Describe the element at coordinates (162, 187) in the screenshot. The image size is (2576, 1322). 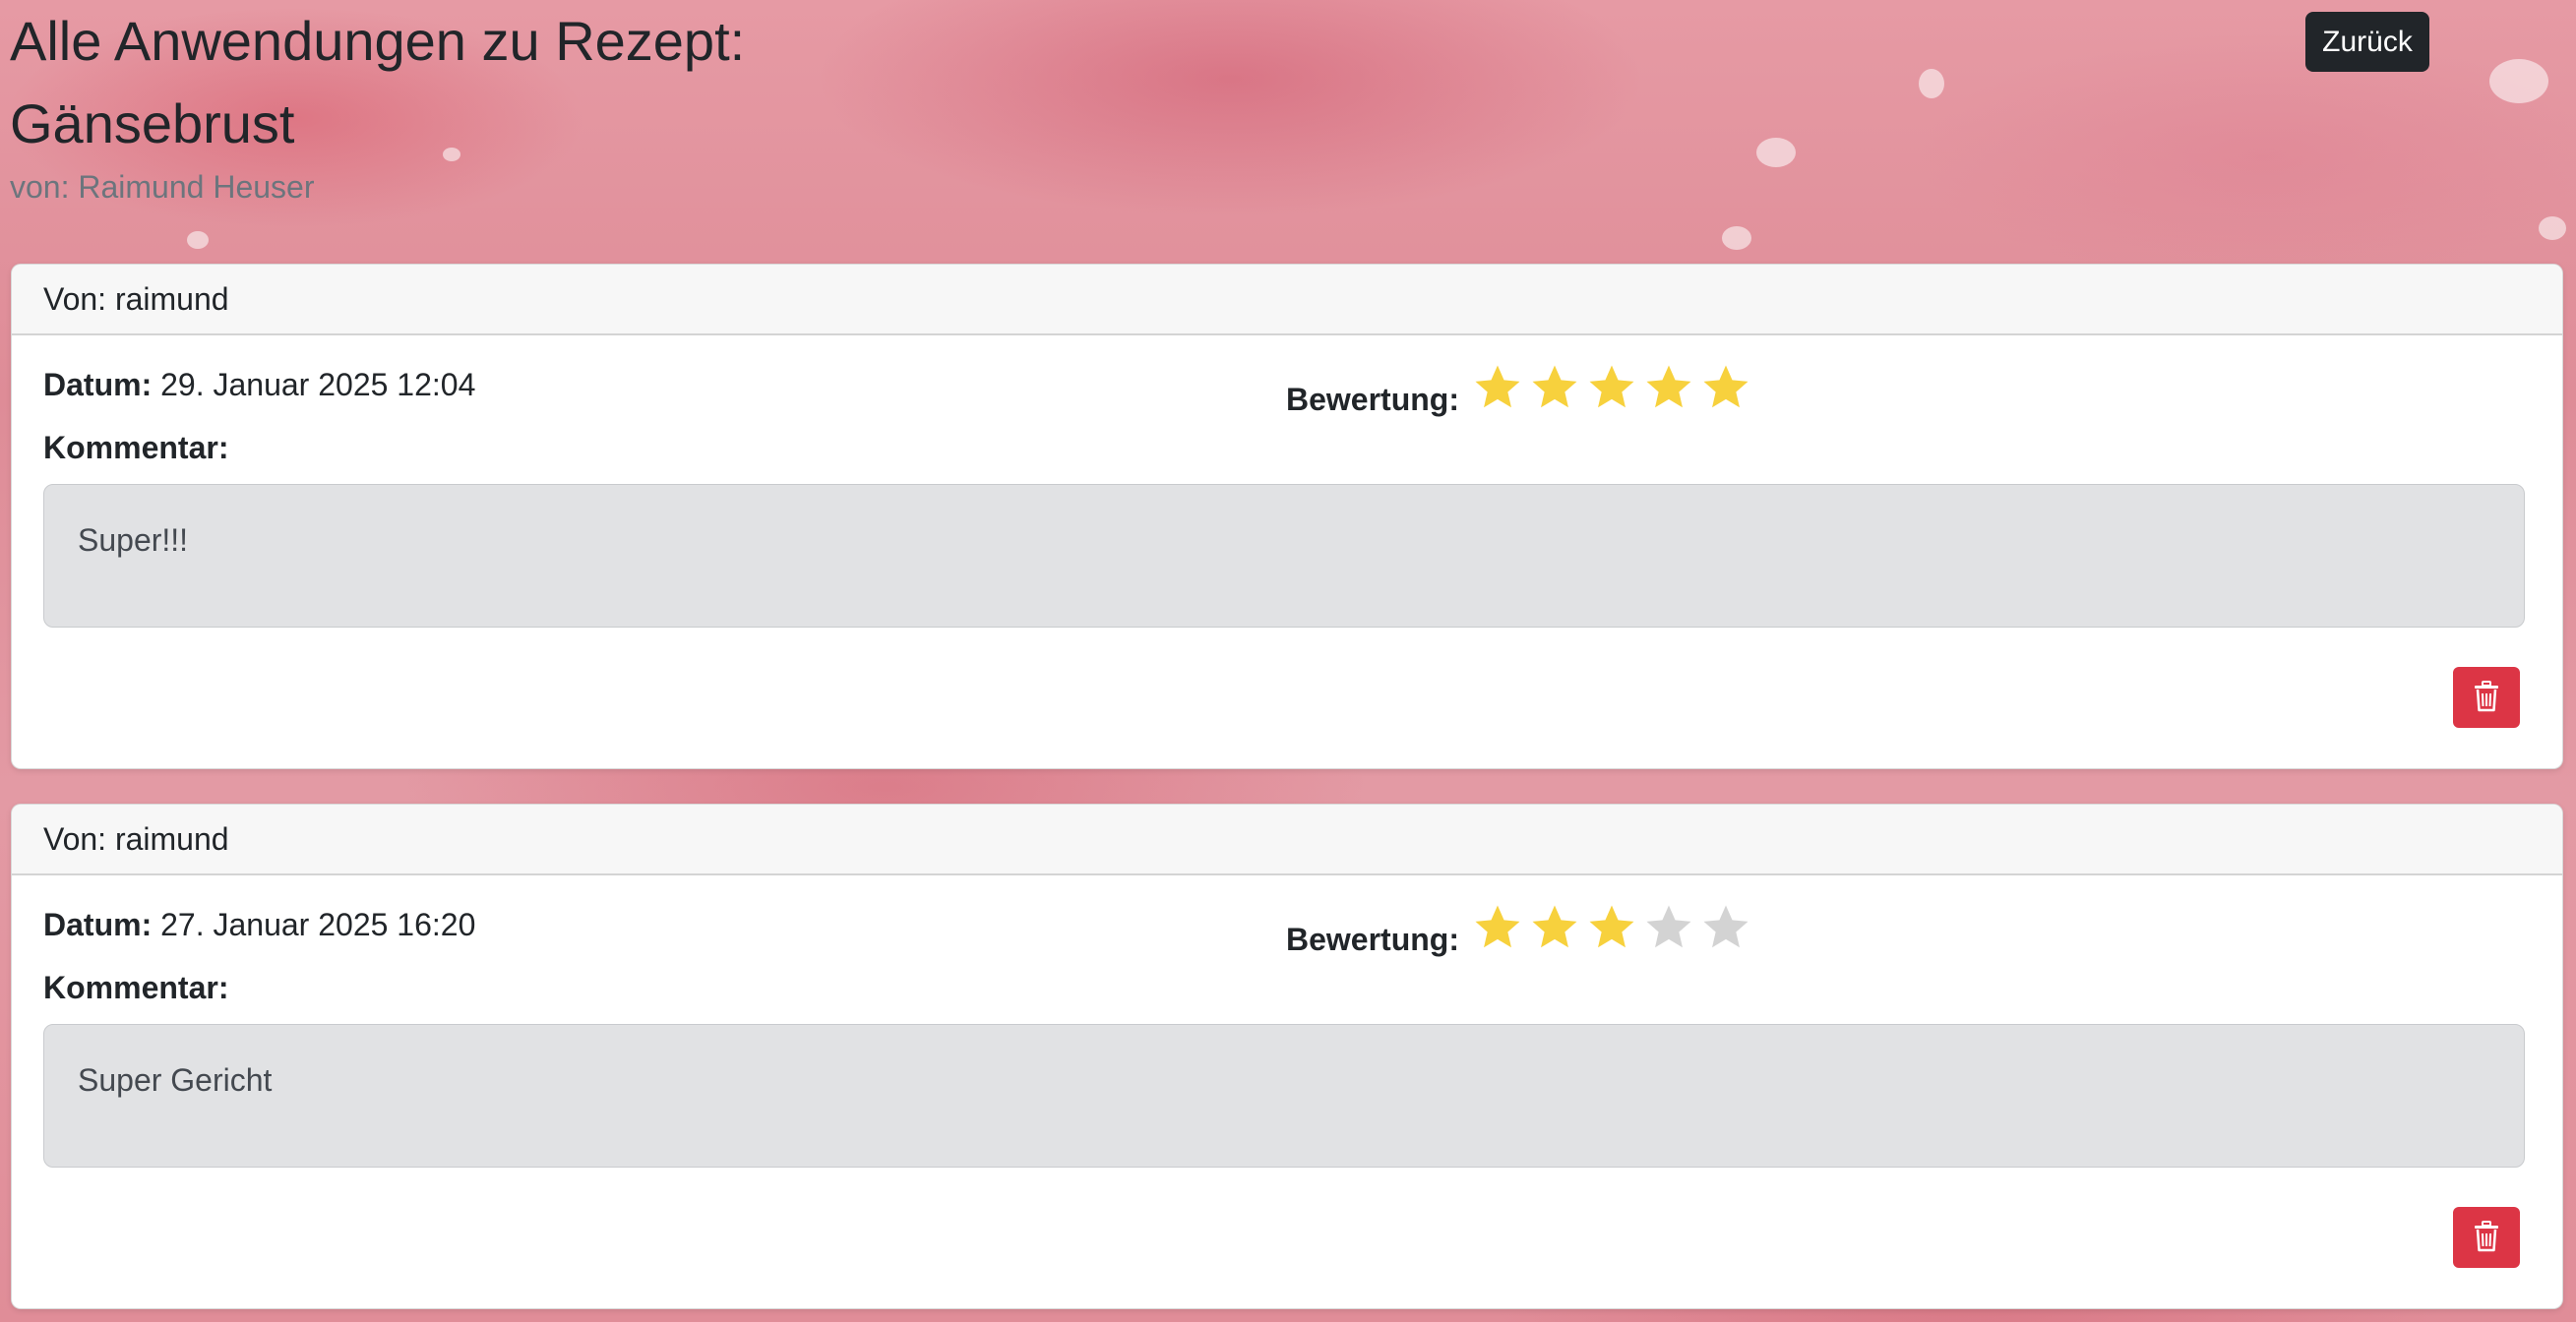
I see `recipe-author: von: Raimund Heuser` at that location.